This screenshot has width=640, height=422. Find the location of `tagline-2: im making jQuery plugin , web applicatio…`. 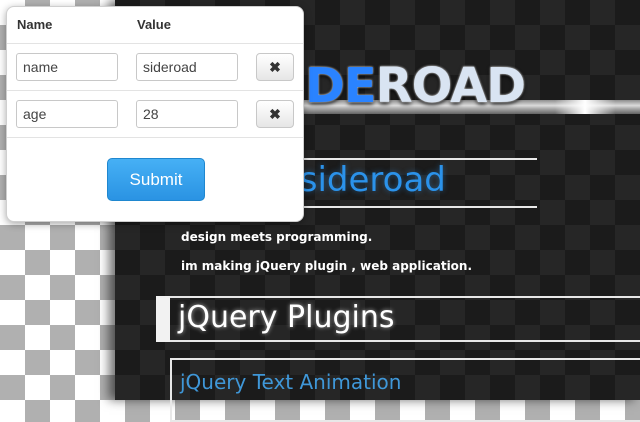

tagline-2: im making jQuery plugin , web applicatio… is located at coordinates (327, 266).